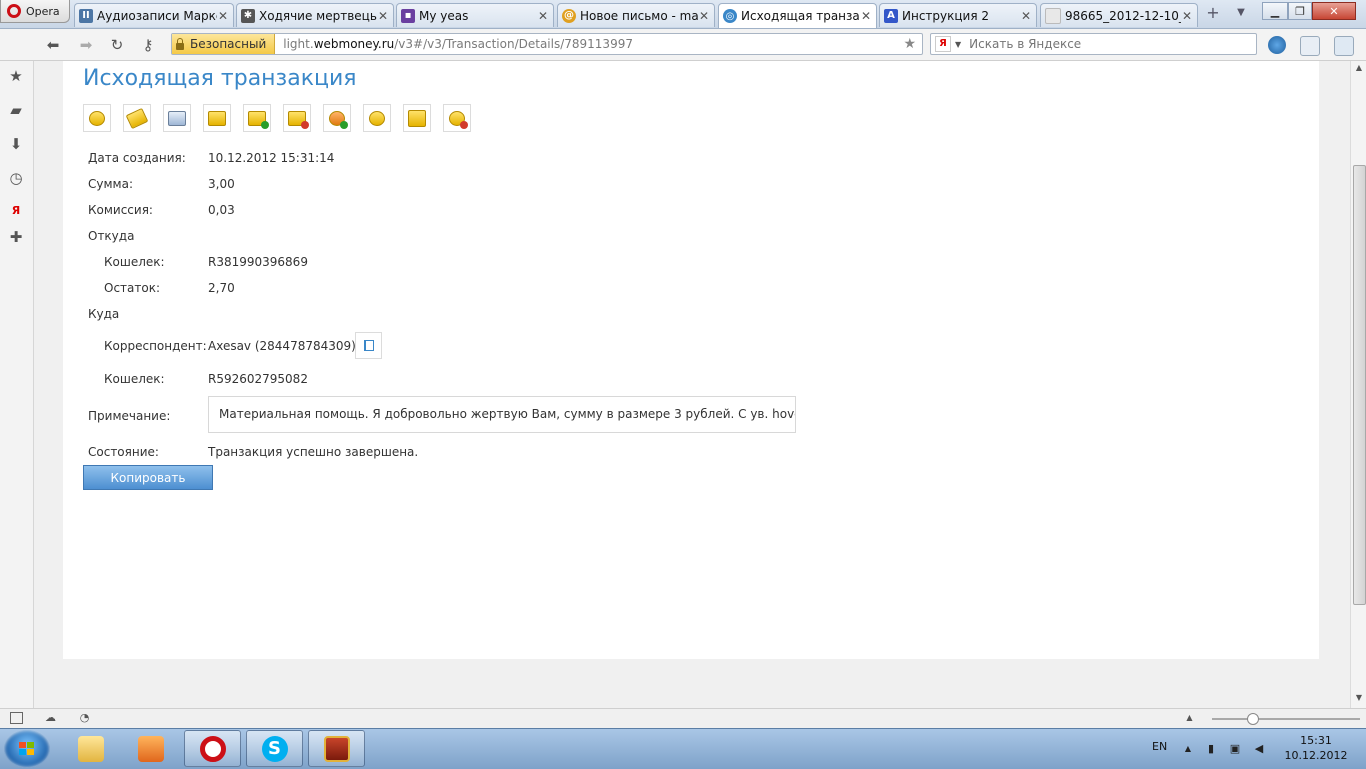  What do you see at coordinates (1275, 11) in the screenshot?
I see `minimize-button: ▁` at bounding box center [1275, 11].